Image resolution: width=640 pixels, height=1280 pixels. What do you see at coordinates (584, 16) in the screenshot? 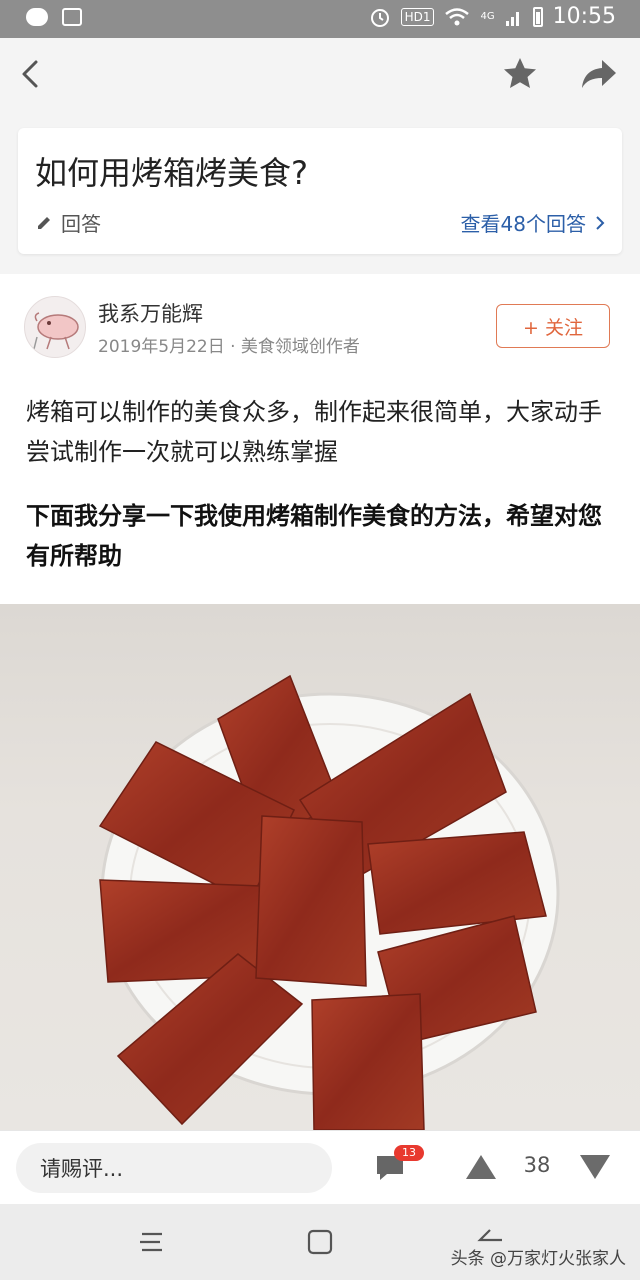
I see `clock: 10:55` at bounding box center [584, 16].